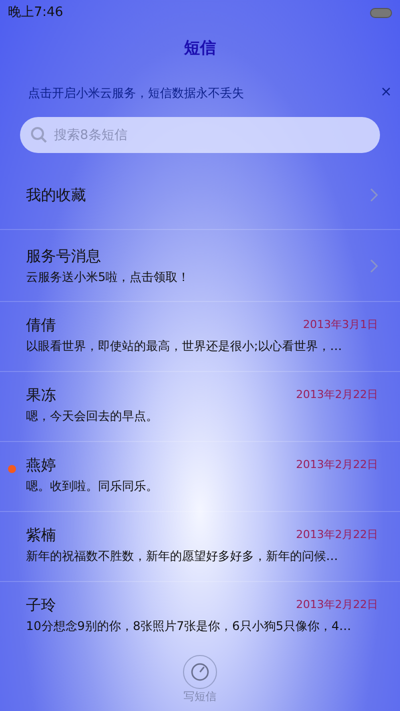 The width and height of the screenshot is (400, 711). Describe the element at coordinates (41, 465) in the screenshot. I see `contact-name: 燕婷` at that location.